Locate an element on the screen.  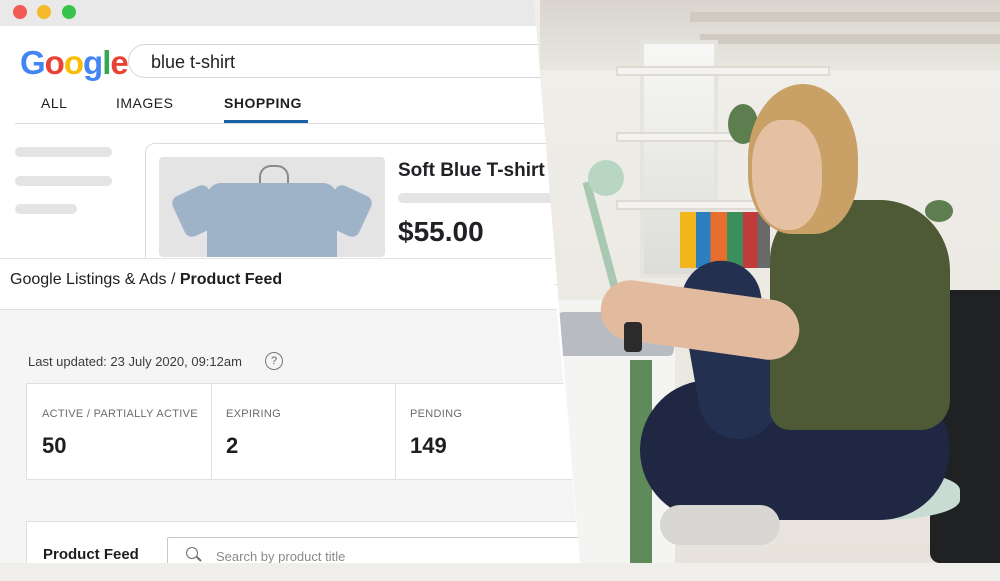
tab-images: IMAGES is located at coordinates (144, 103).